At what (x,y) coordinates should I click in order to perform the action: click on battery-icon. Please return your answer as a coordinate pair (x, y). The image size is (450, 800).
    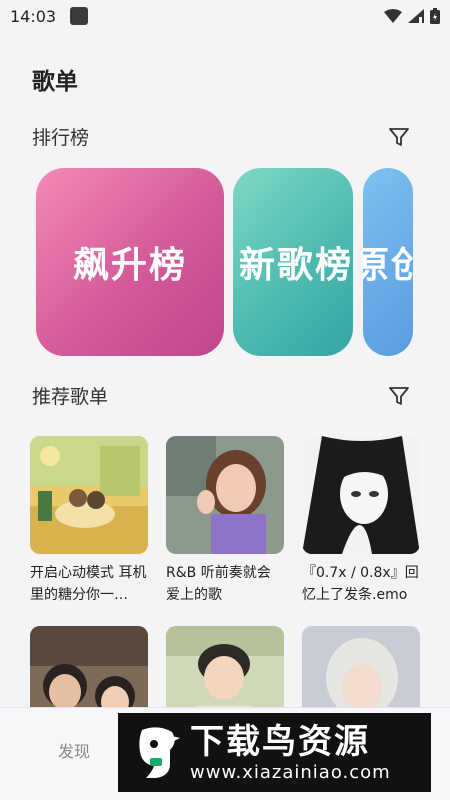
    Looking at the image, I should click on (435, 16).